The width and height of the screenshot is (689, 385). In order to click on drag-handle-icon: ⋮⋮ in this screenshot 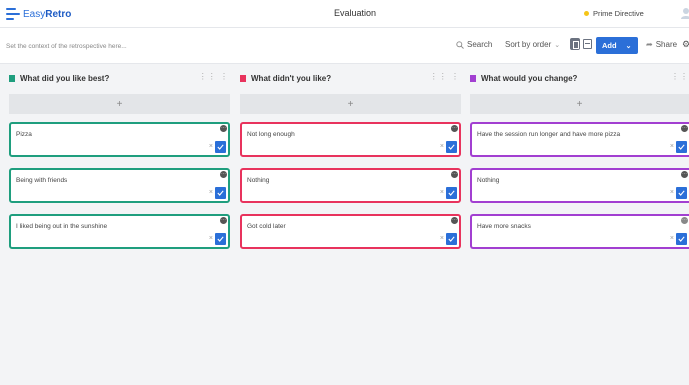, I will do `click(680, 76)`.